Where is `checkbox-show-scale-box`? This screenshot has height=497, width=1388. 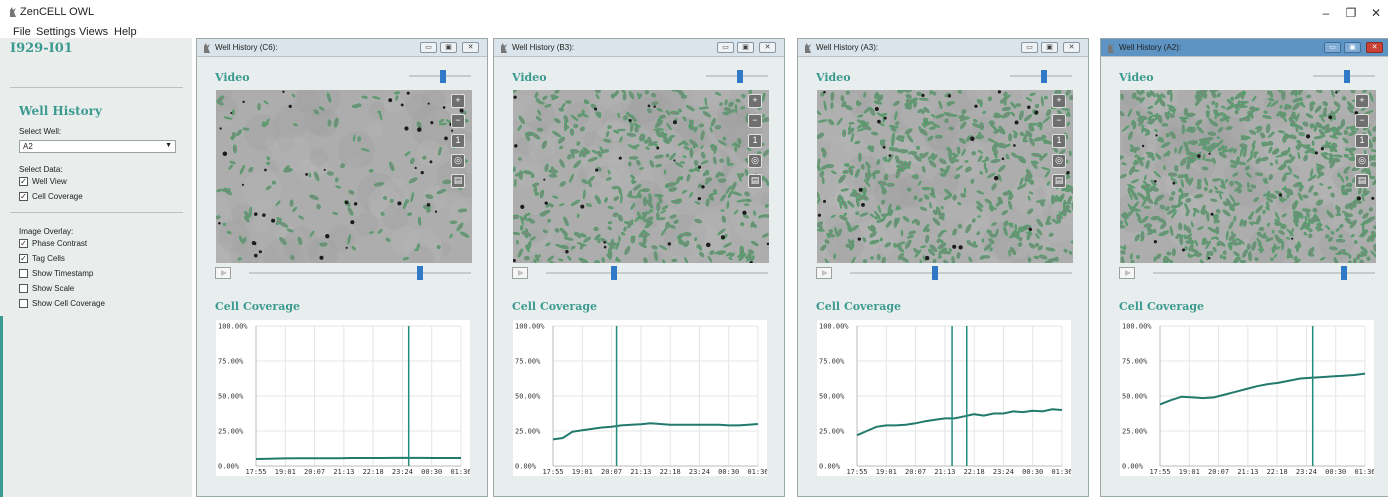
checkbox-show-scale-box is located at coordinates (23, 288).